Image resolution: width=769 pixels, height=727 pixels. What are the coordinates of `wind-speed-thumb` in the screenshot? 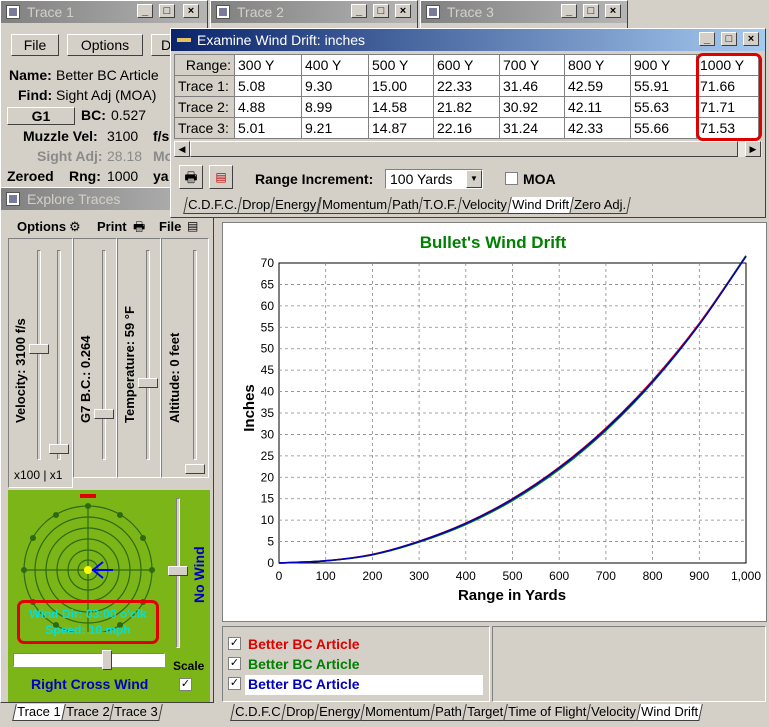 It's located at (178, 571).